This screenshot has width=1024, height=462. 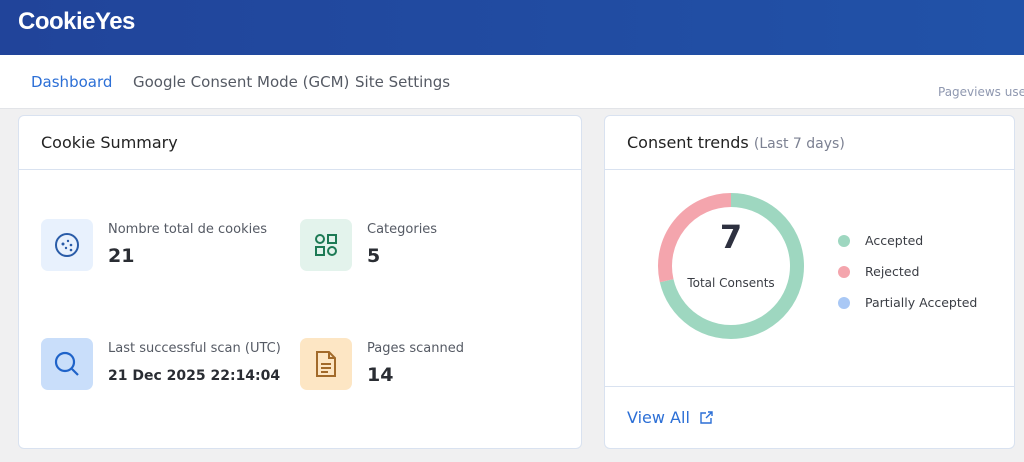 I want to click on legend-rejected: Rejected, so click(x=878, y=271).